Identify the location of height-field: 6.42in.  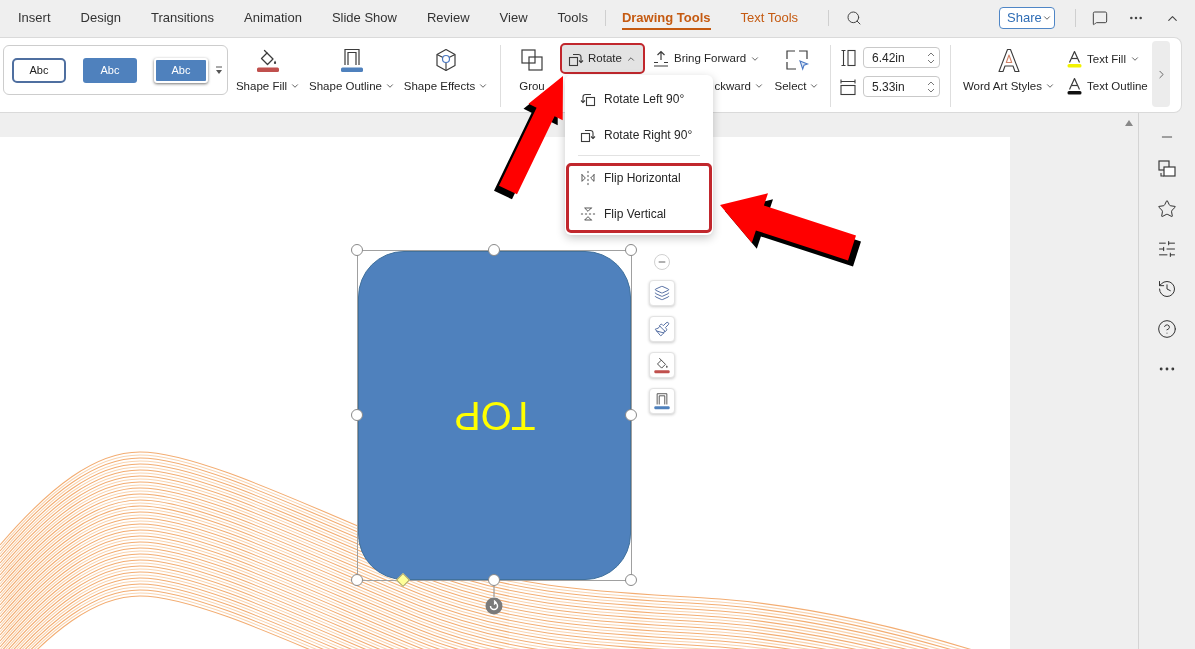
(901, 57).